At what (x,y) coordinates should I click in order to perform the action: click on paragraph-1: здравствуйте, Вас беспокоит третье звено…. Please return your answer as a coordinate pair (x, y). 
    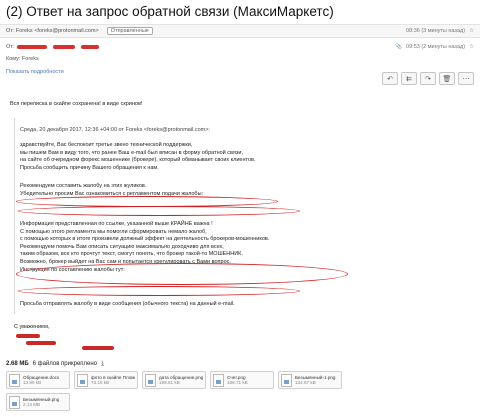
    Looking at the image, I should click on (138, 156).